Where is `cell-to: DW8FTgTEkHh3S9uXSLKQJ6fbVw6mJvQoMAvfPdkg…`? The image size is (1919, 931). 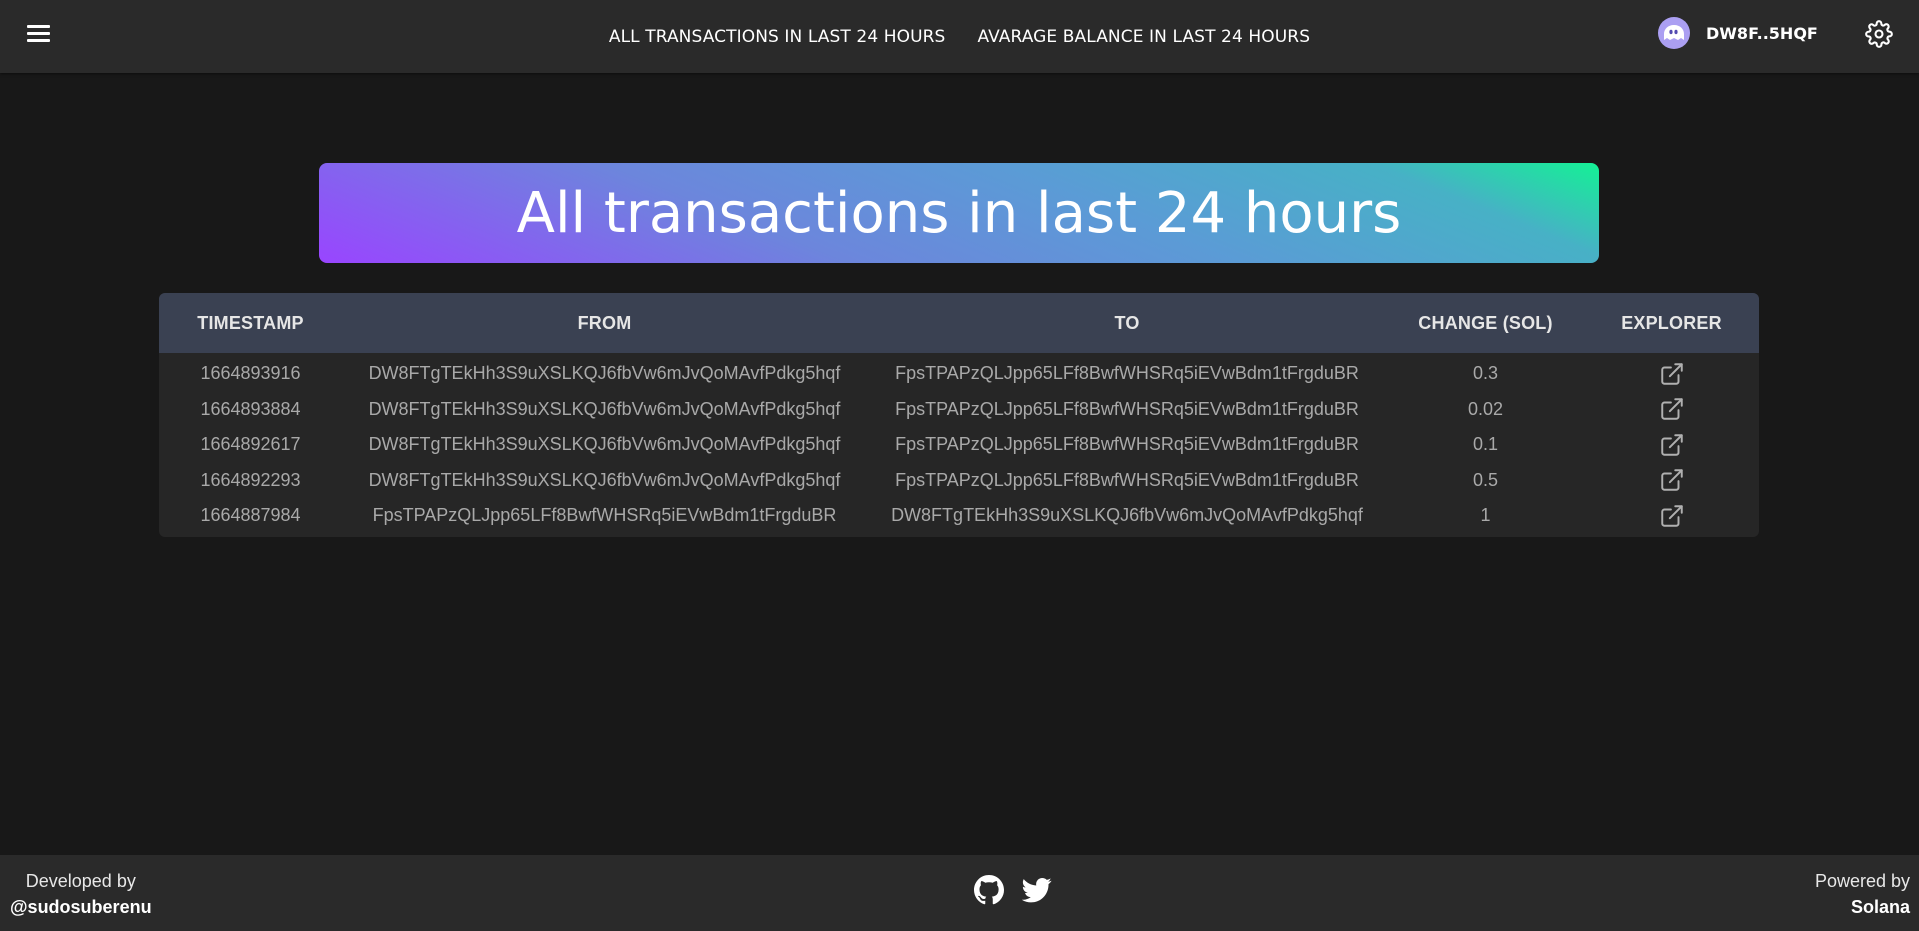 cell-to: DW8FTgTEkHh3S9uXSLKQJ6fbVw6mJvQoMAvfPdkg… is located at coordinates (1127, 515).